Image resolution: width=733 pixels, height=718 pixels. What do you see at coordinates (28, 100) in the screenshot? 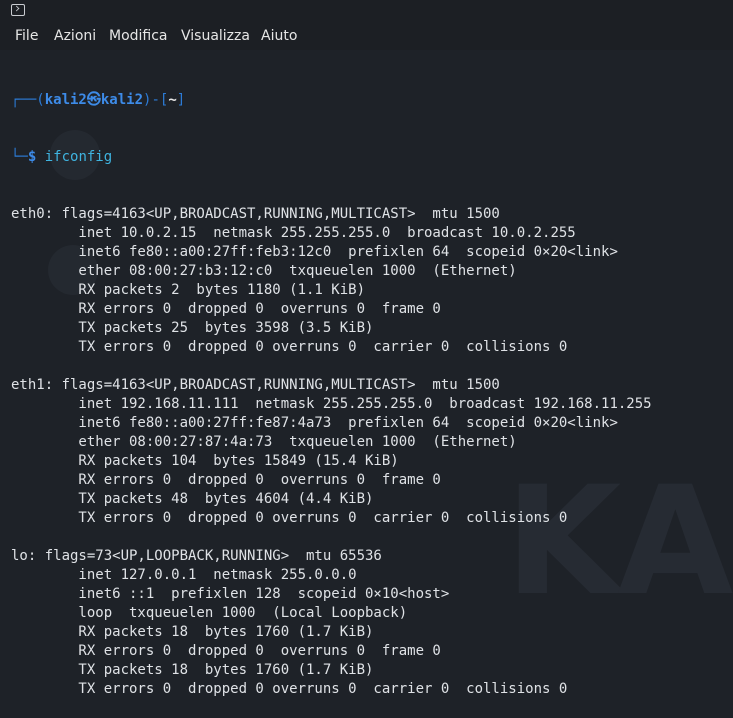
I see `prompt-bracket-icon: ┌──(` at bounding box center [28, 100].